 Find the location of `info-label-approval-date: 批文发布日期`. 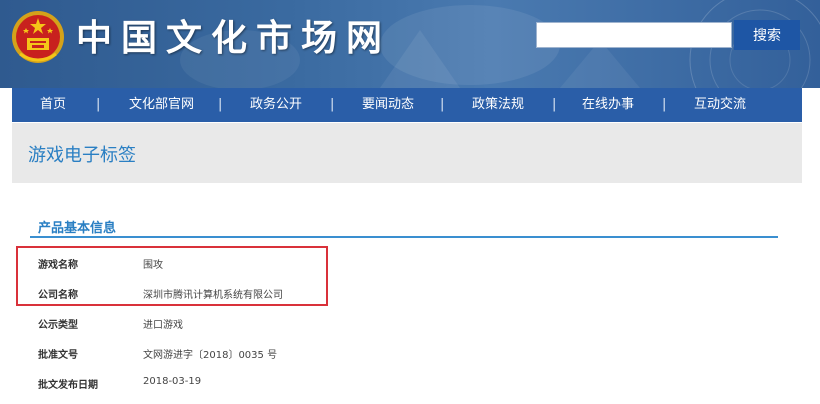

info-label-approval-date: 批文发布日期 is located at coordinates (68, 385).